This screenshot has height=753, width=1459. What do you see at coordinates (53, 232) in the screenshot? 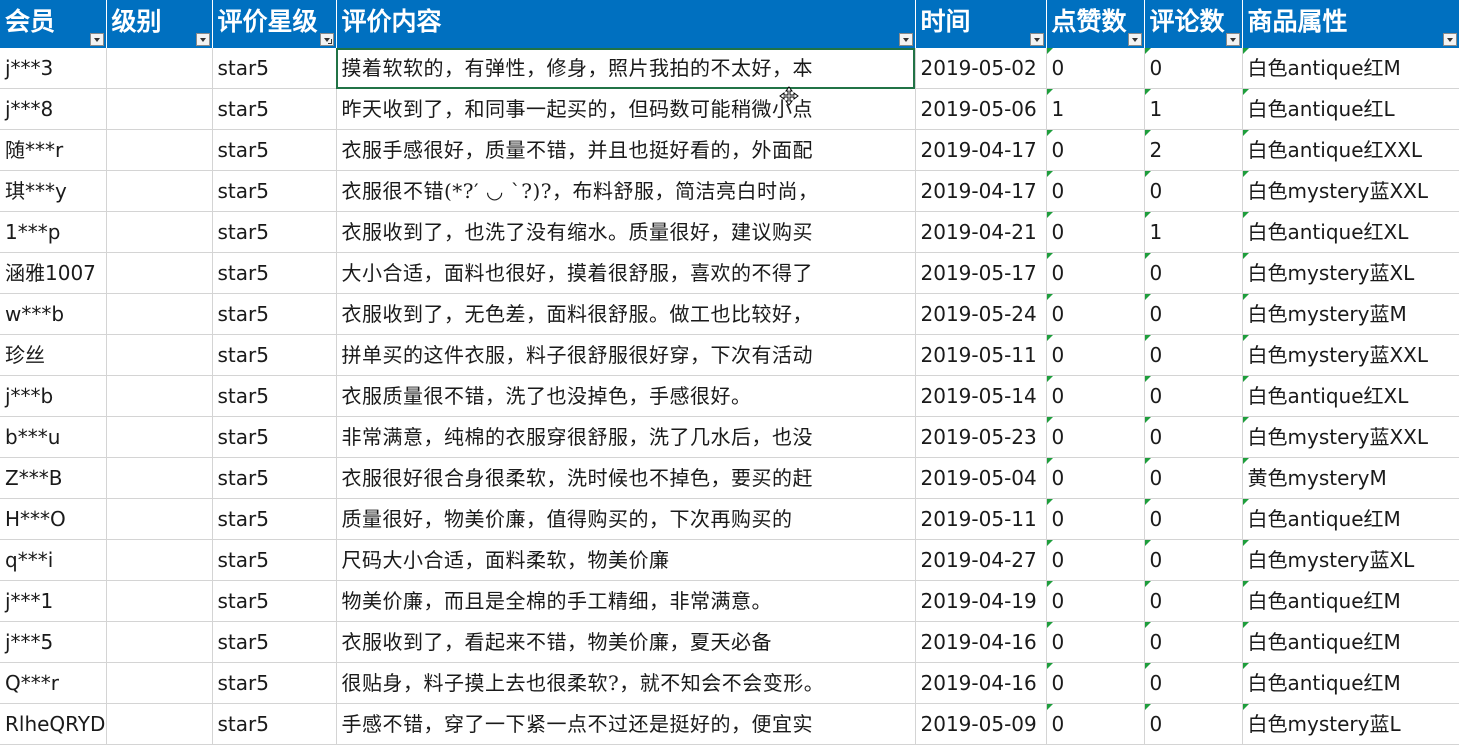
I see `cell-member: 1***p` at bounding box center [53, 232].